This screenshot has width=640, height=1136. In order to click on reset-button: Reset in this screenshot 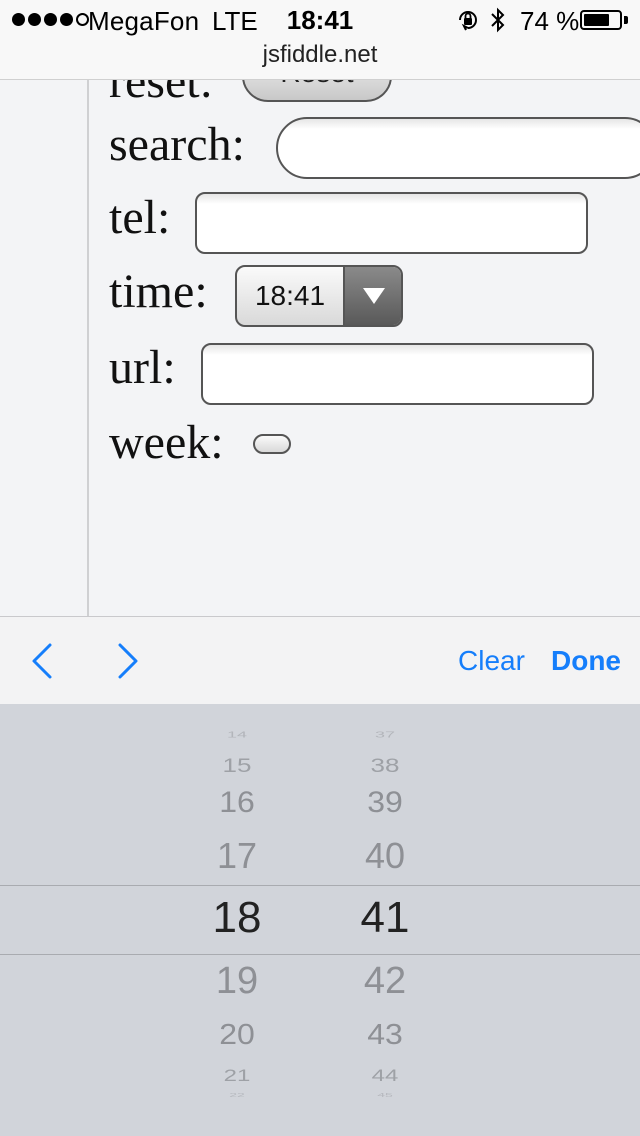, I will do `click(317, 91)`.